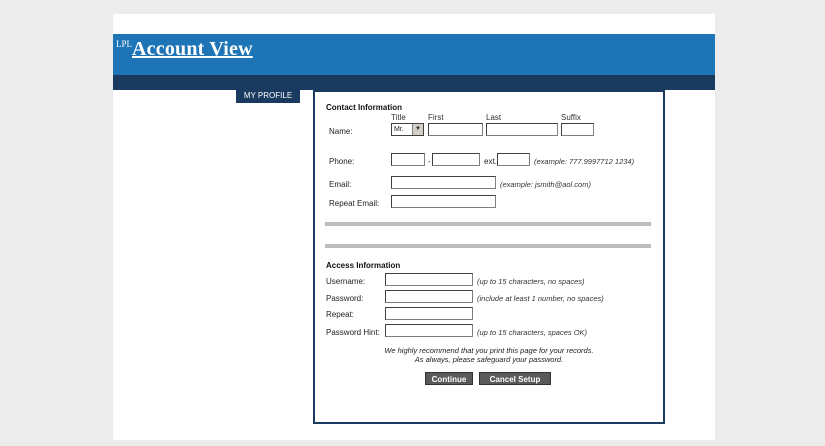 This screenshot has height=446, width=825. I want to click on name-label: Name:, so click(341, 131).